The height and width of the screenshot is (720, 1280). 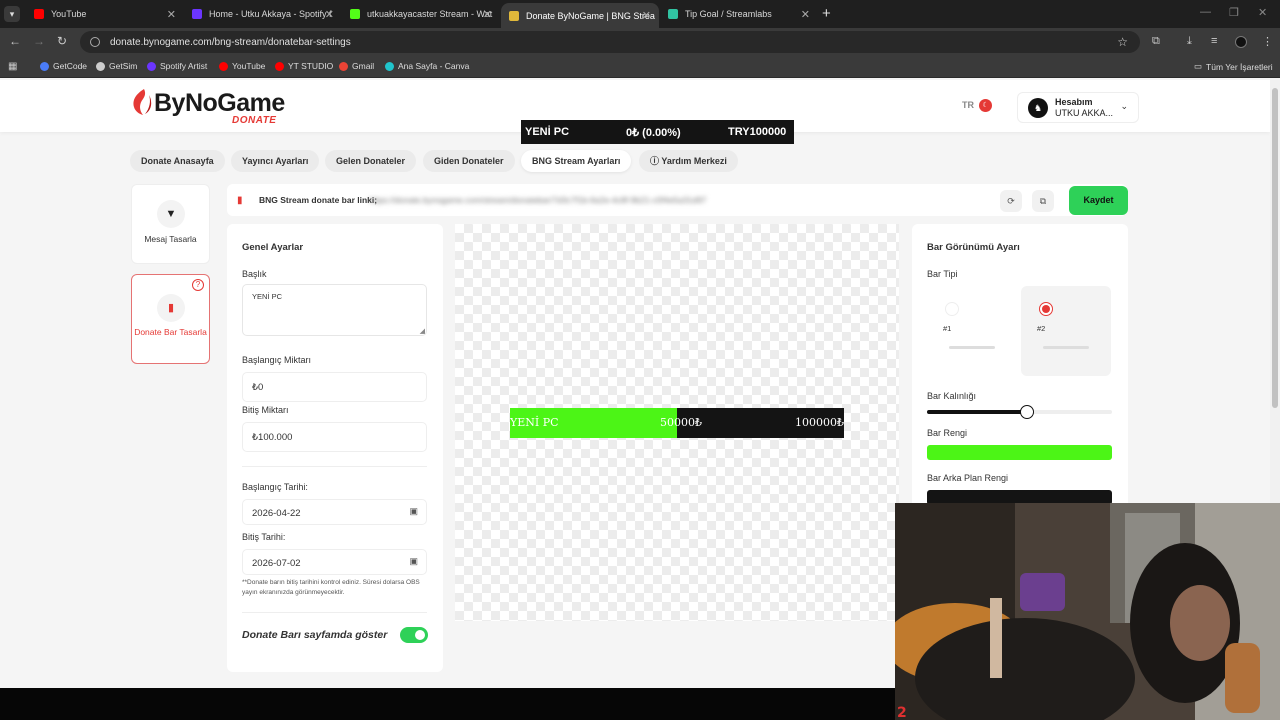 What do you see at coordinates (1026, 412) in the screenshot?
I see `slider-thumb` at bounding box center [1026, 412].